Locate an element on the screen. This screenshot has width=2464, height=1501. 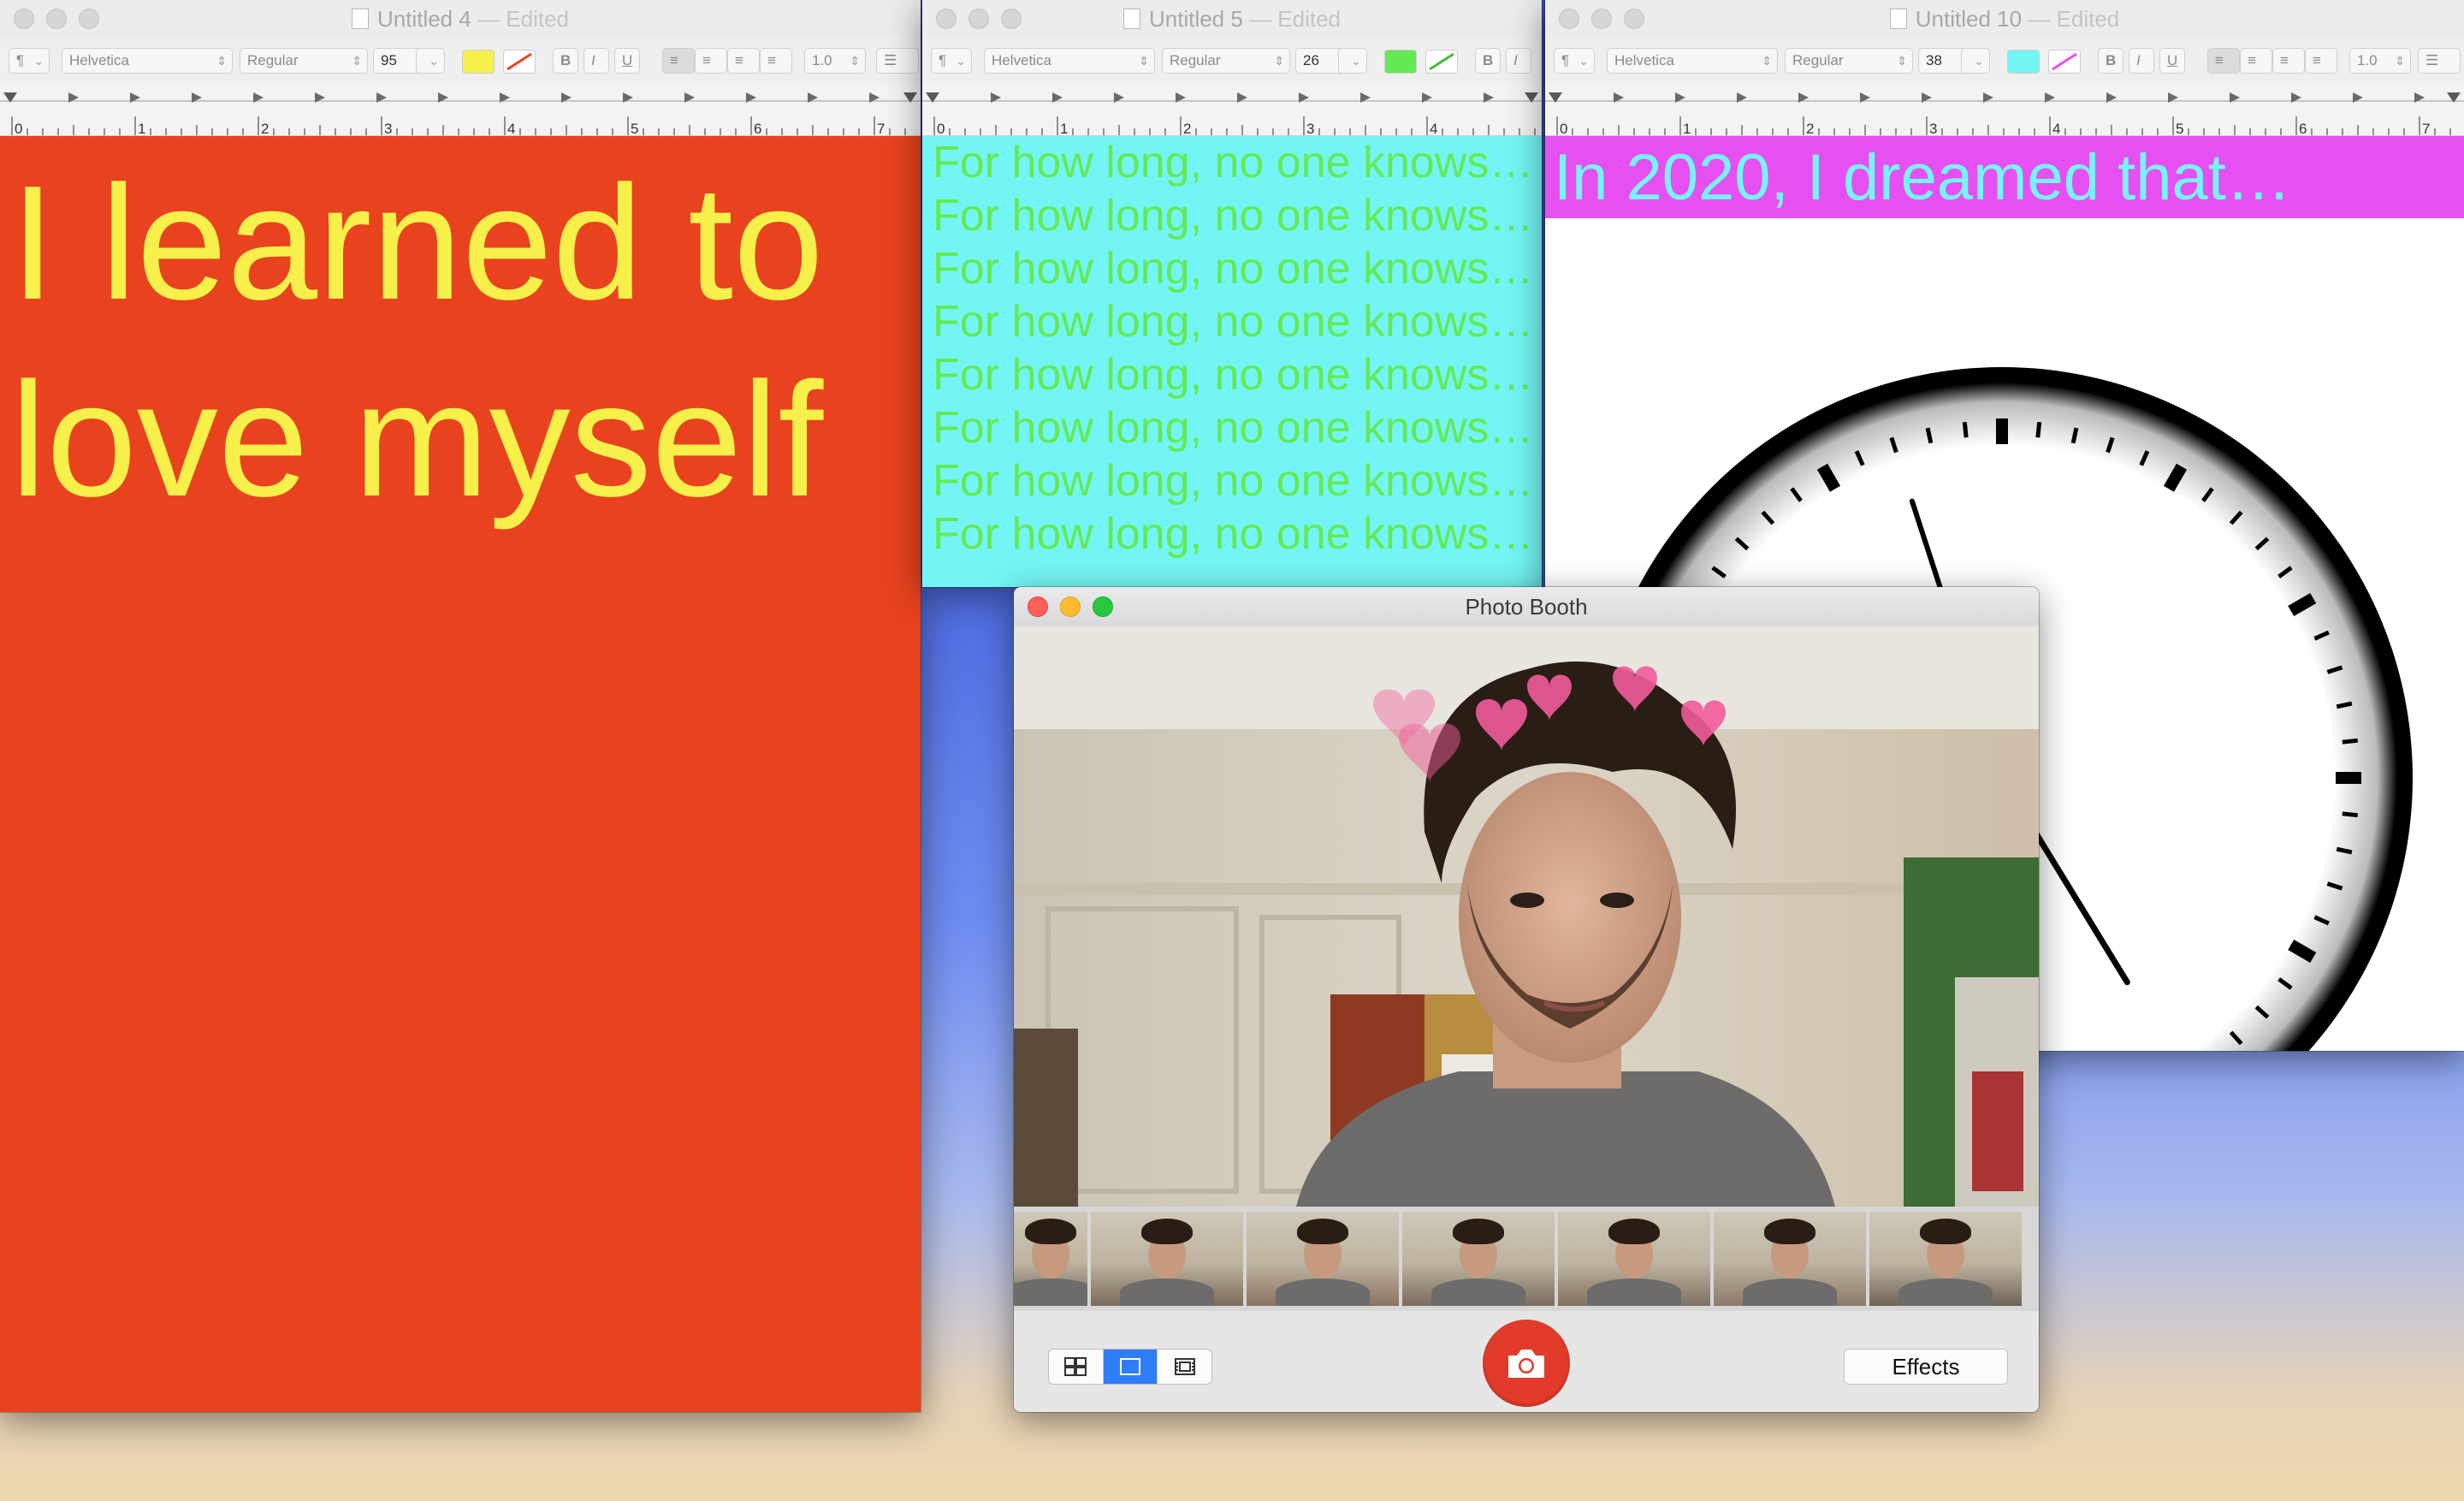
ruler: 0 1 2 3 4 is located at coordinates (1232, 109).